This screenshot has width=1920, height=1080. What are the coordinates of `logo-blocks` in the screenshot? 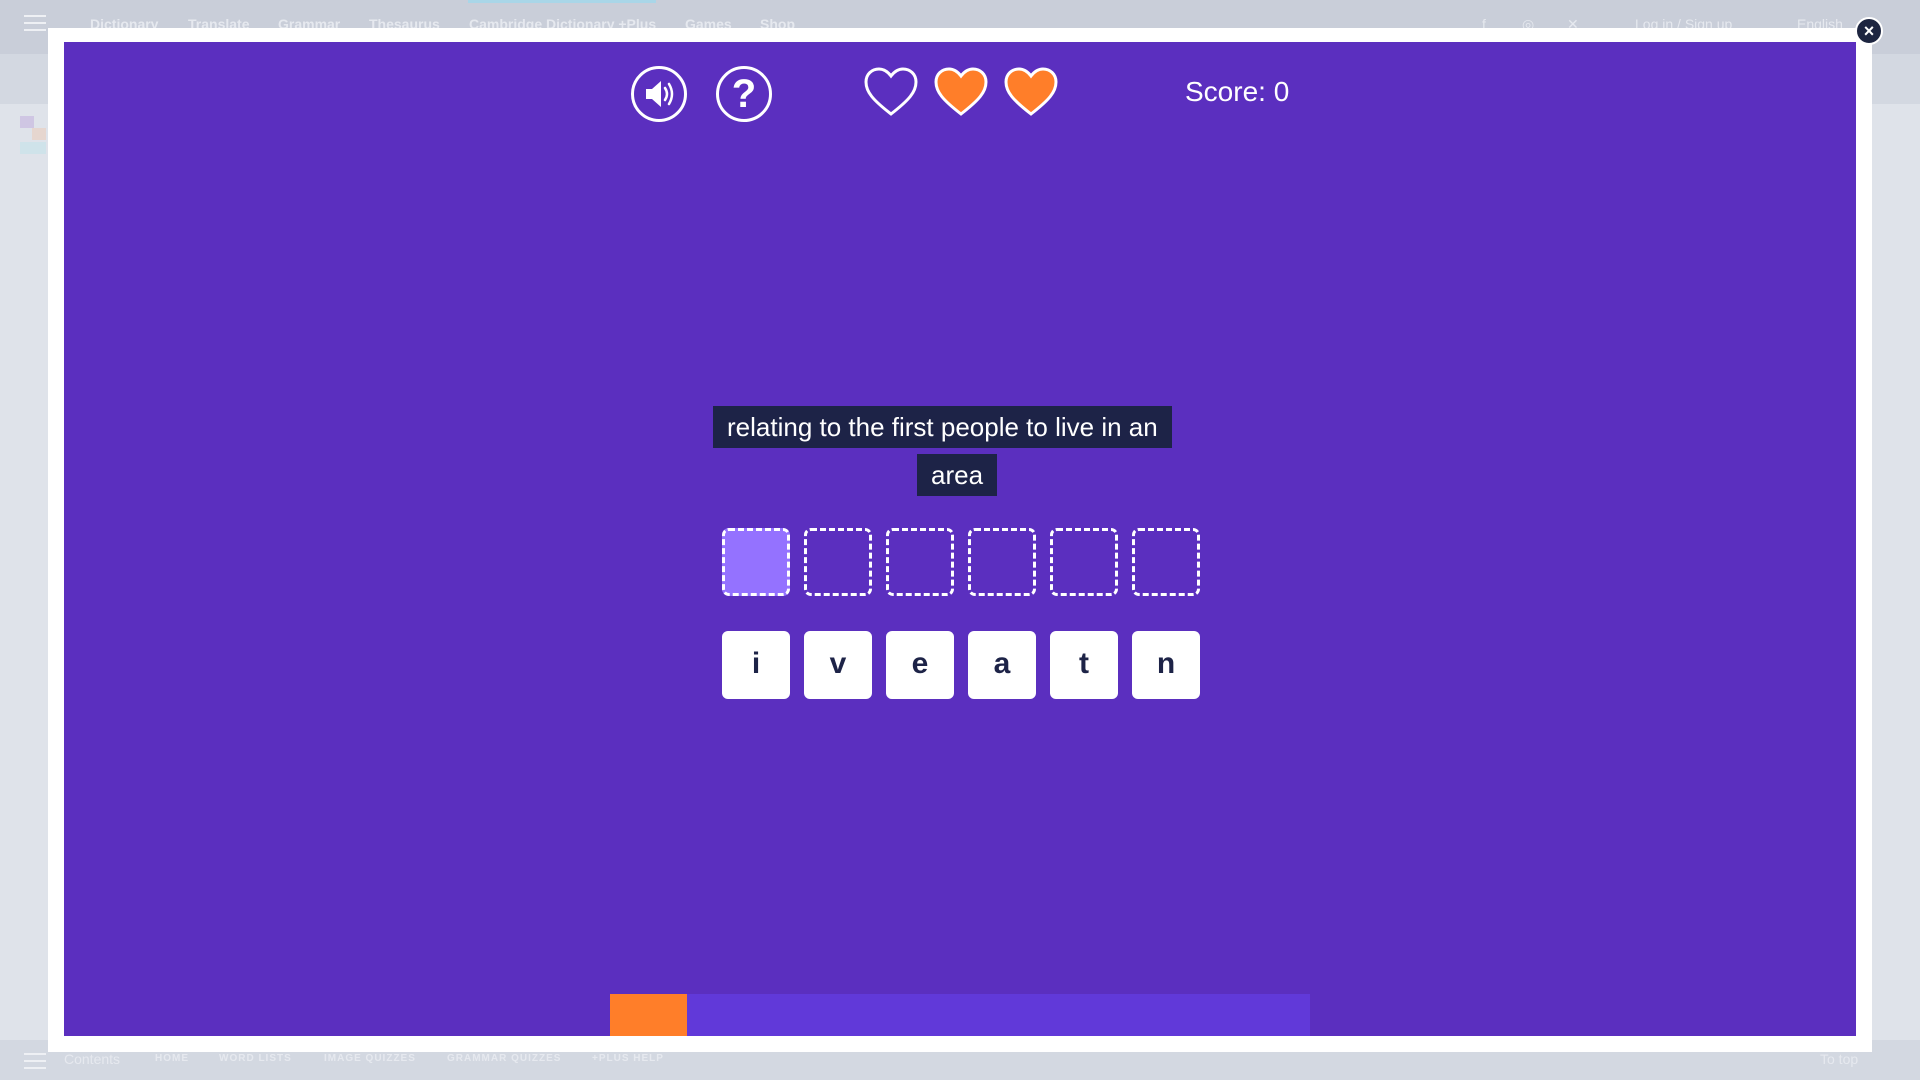 It's located at (35, 134).